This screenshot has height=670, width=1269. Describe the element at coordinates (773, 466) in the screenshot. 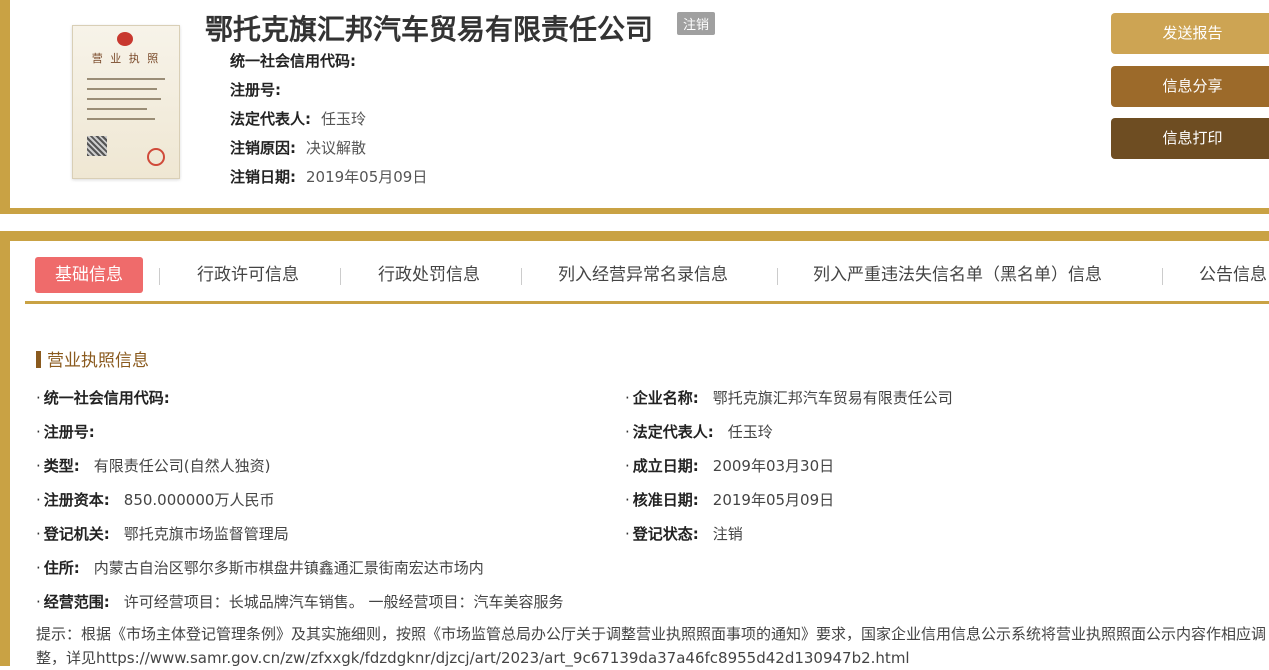

I see `info-value: 2009年03月30日` at that location.